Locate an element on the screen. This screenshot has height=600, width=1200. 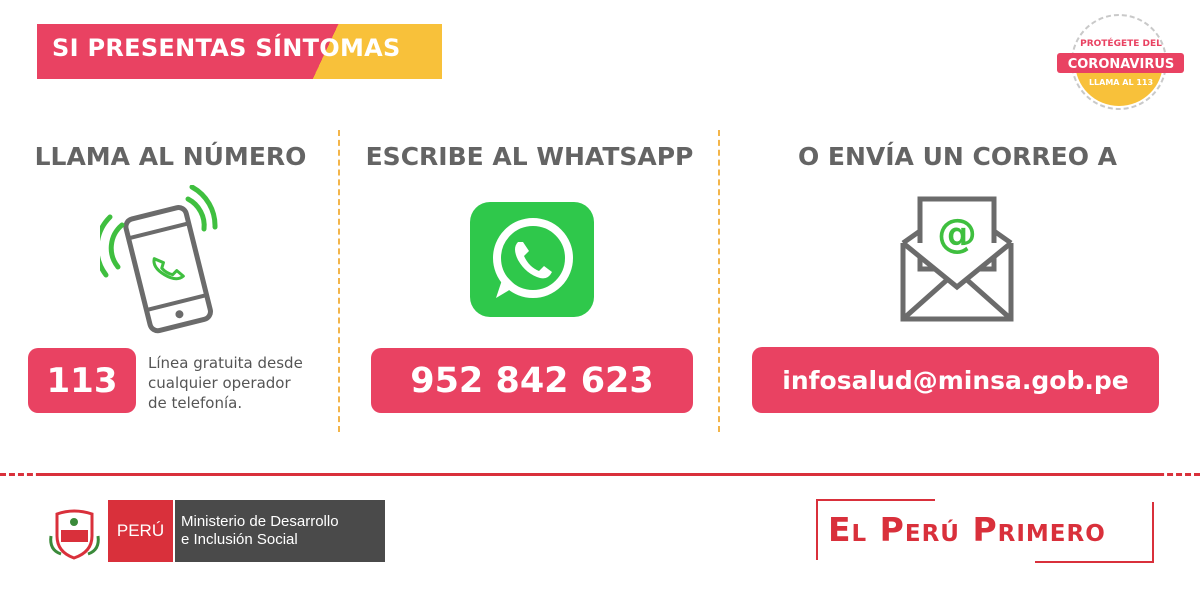
free-line-note-2: cualquier operador is located at coordinates (219, 383).